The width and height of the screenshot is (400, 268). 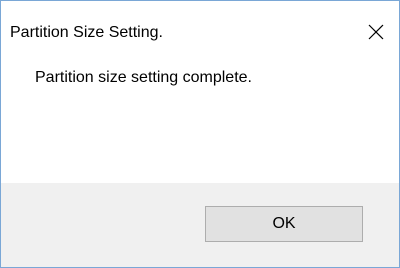 What do you see at coordinates (284, 224) in the screenshot?
I see `ok-button: OK` at bounding box center [284, 224].